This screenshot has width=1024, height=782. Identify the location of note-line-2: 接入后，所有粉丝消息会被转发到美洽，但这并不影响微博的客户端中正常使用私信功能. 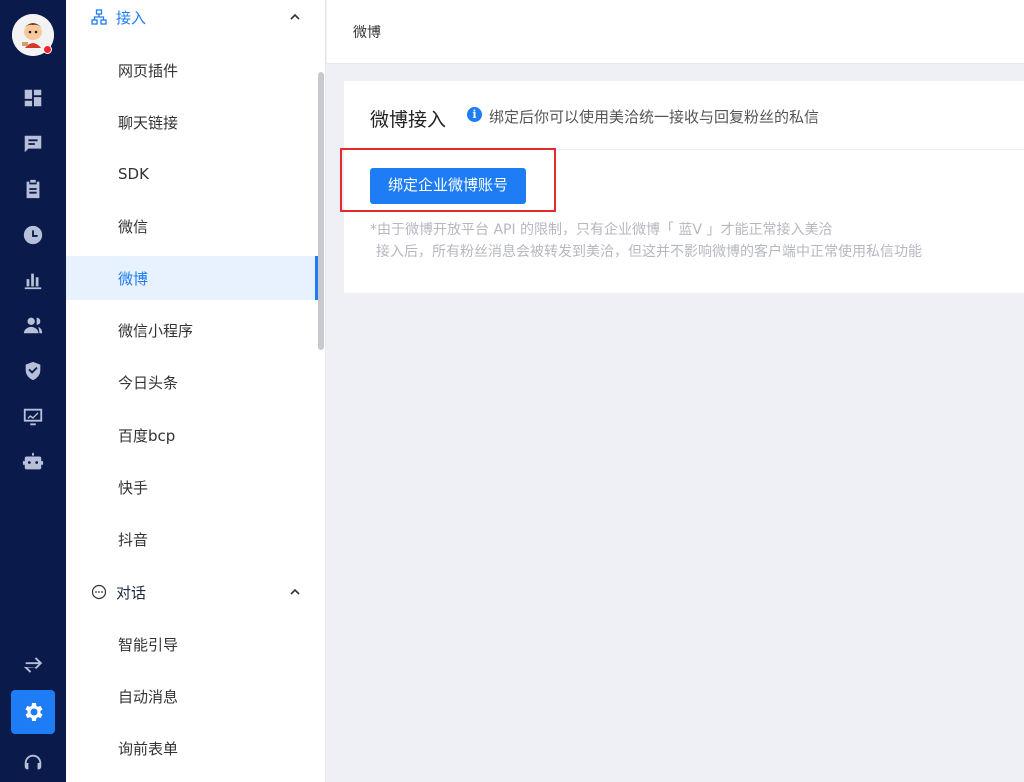
(649, 252).